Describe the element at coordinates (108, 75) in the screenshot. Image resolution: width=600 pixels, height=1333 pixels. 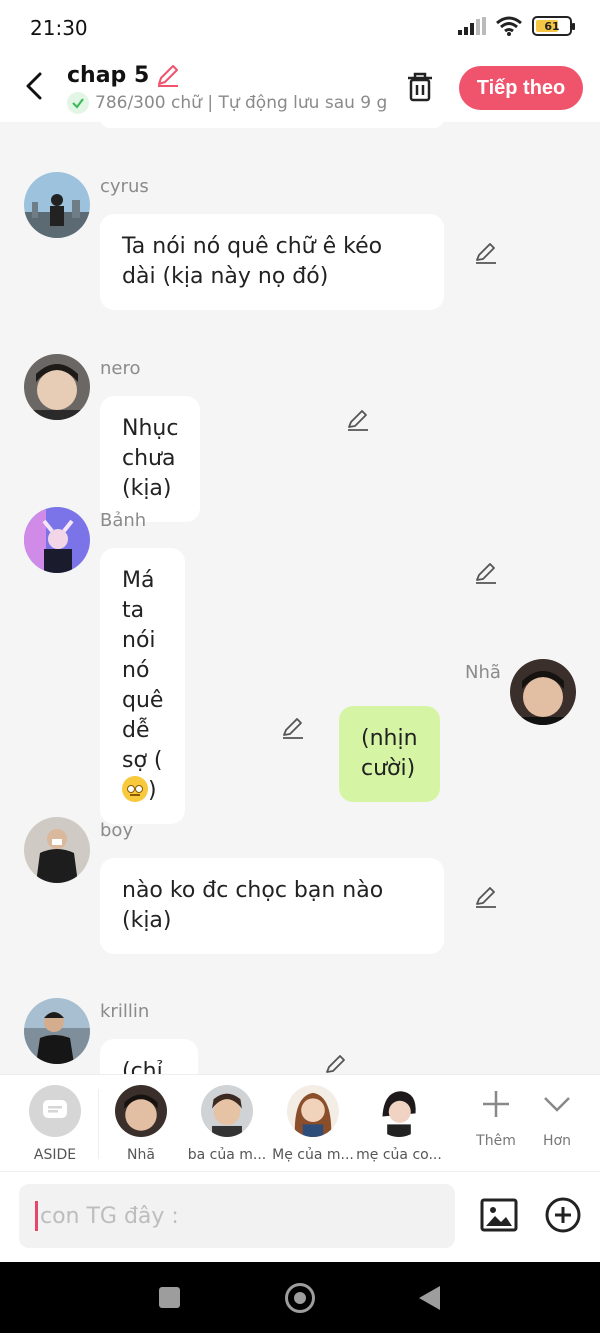
I see `chapter-title: chap 5` at that location.